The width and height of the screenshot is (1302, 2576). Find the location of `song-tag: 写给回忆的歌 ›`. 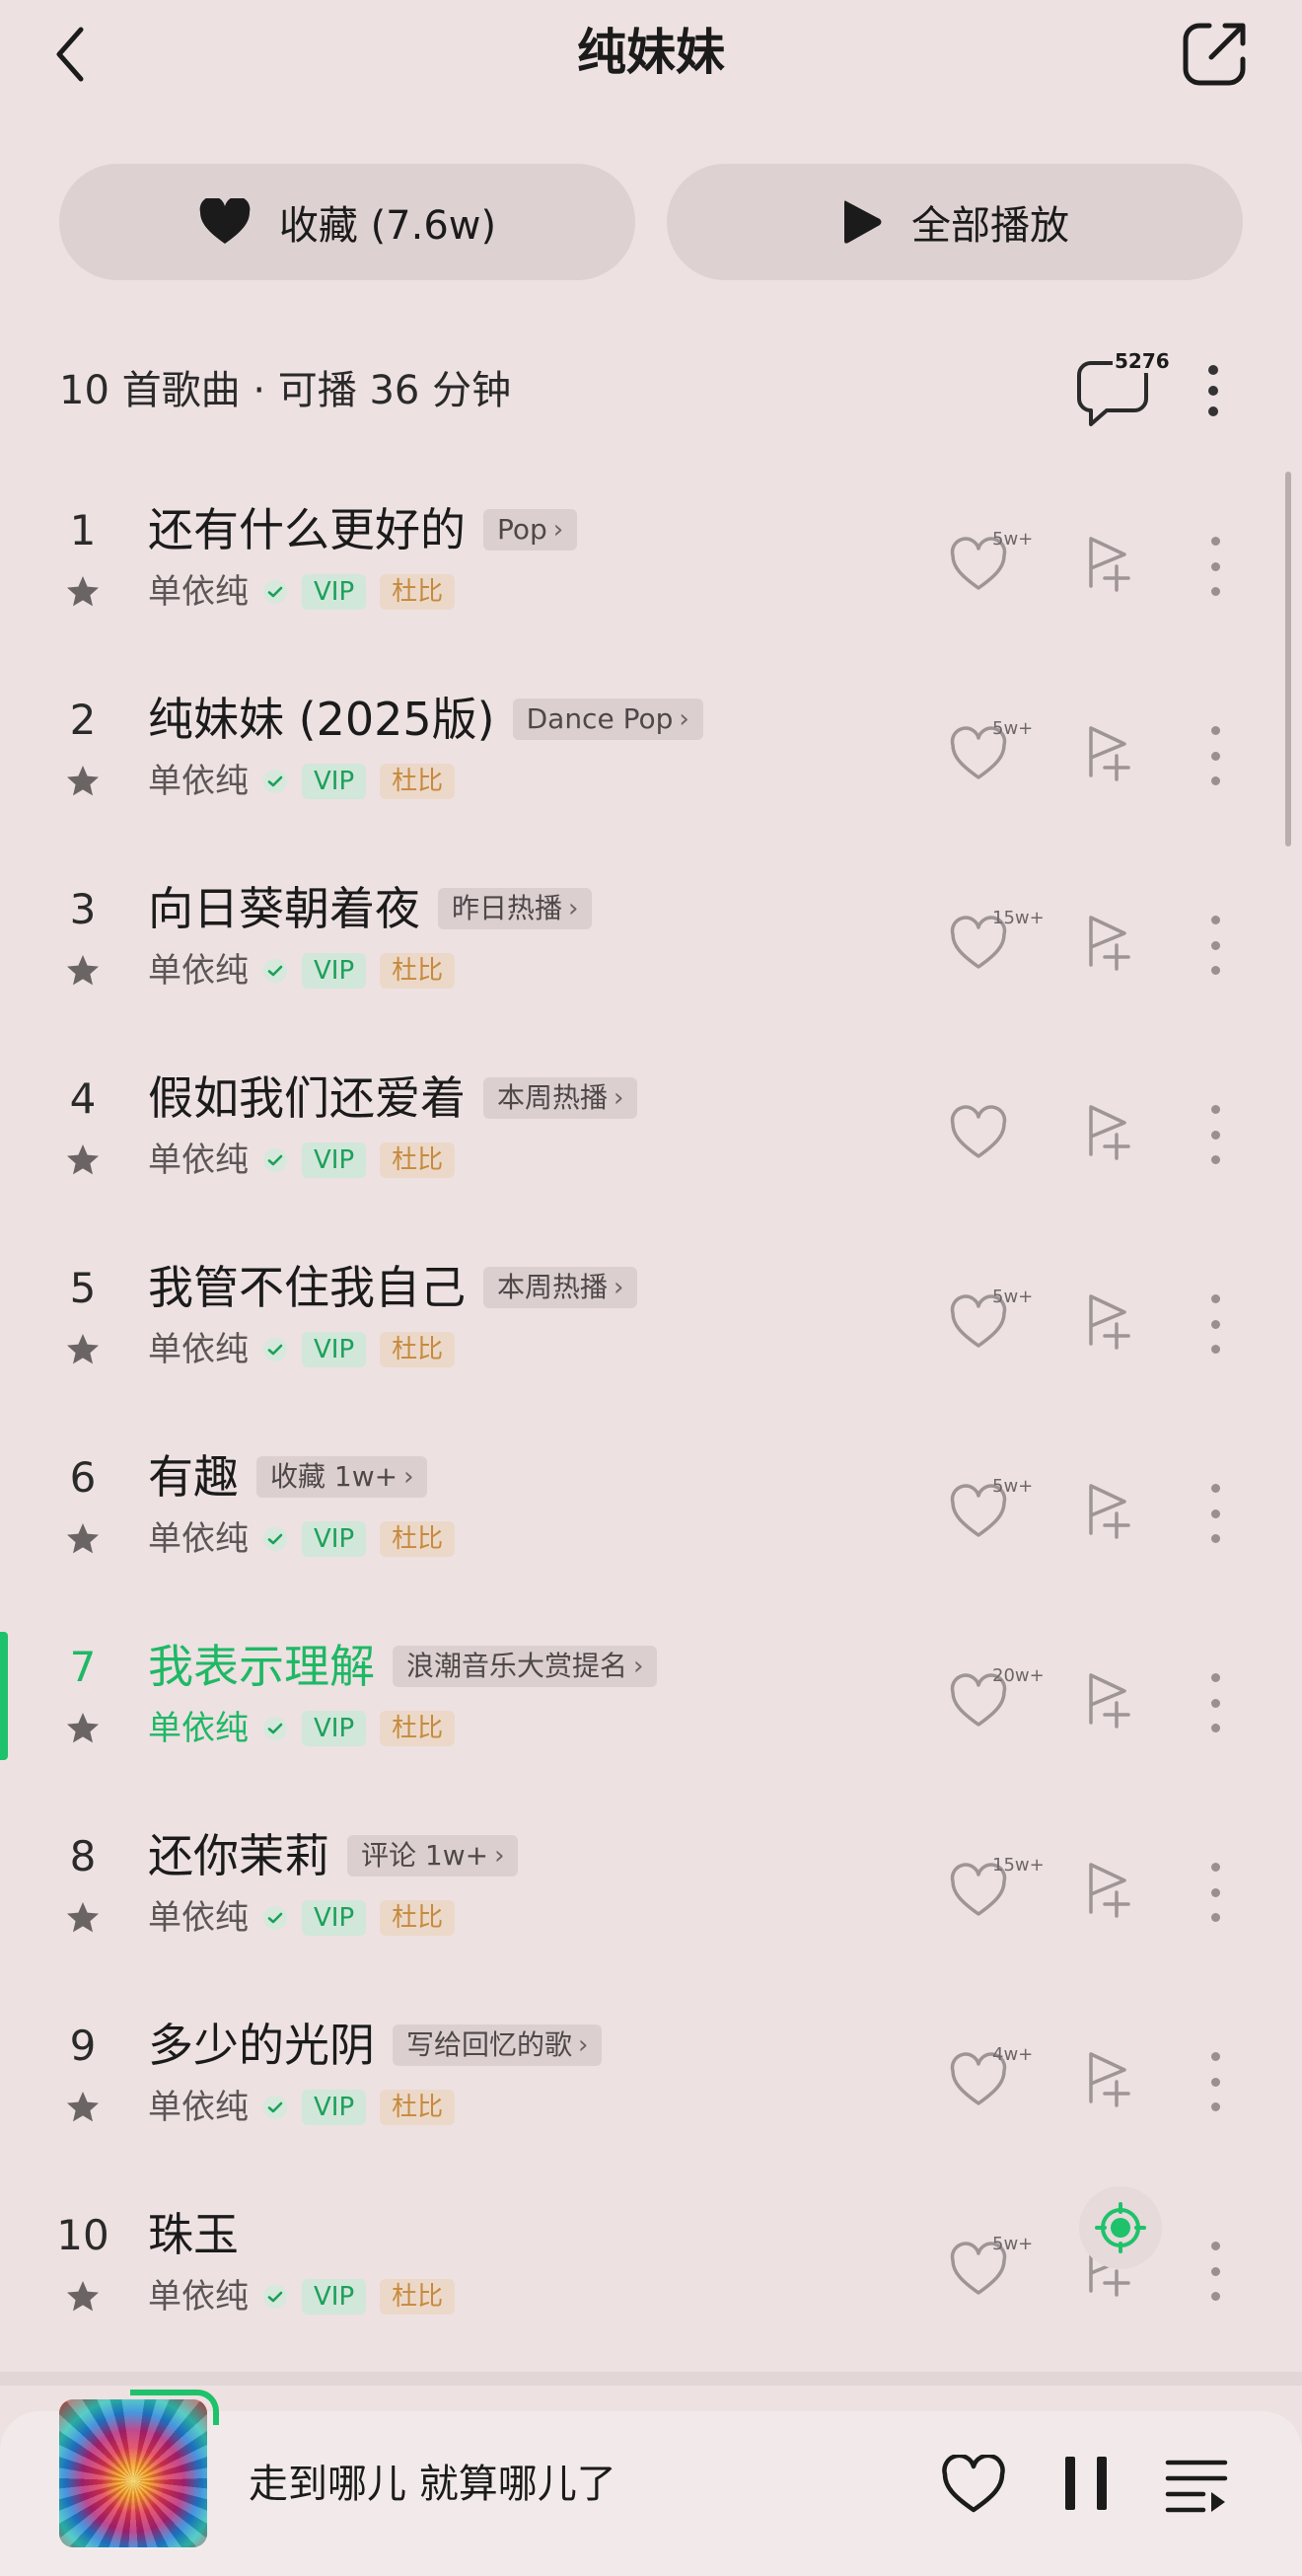

song-tag: 写给回忆的歌 › is located at coordinates (498, 2045).